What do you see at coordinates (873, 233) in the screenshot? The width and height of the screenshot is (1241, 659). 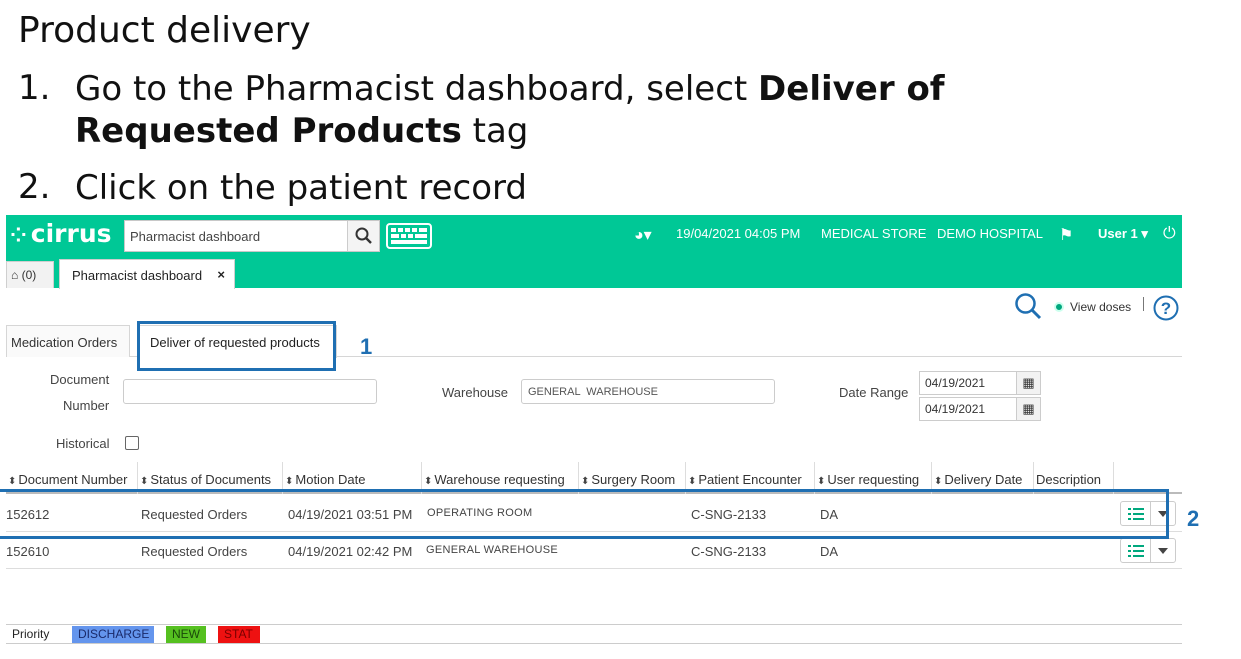 I see `store-selector: MEDICAL STORE` at bounding box center [873, 233].